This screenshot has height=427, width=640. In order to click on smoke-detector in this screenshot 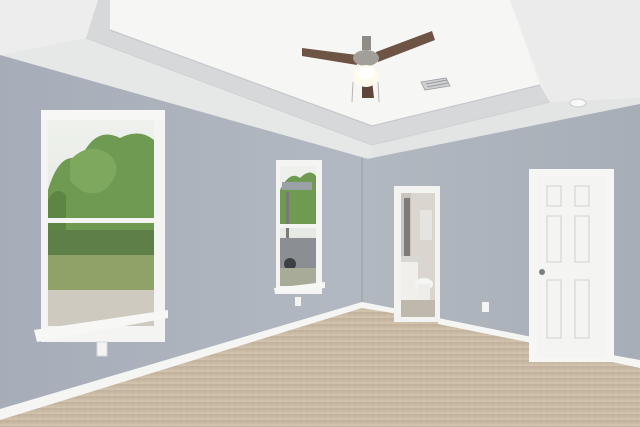, I will do `click(578, 103)`.